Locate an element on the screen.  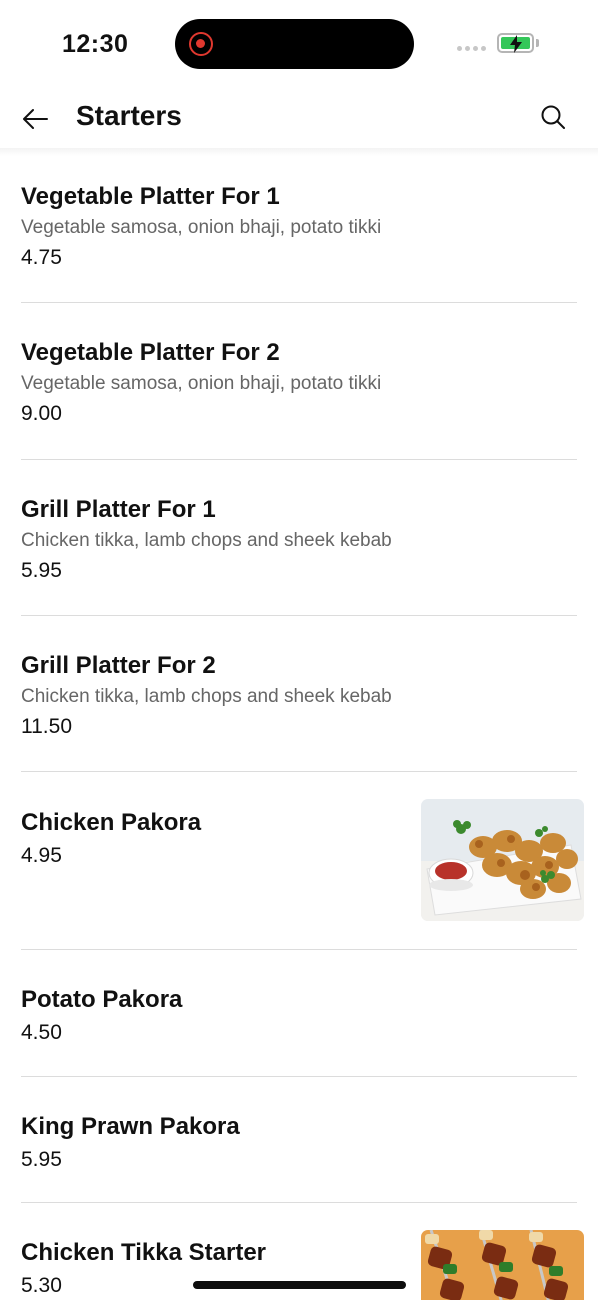
arrow-left-icon is located at coordinates (35, 119).